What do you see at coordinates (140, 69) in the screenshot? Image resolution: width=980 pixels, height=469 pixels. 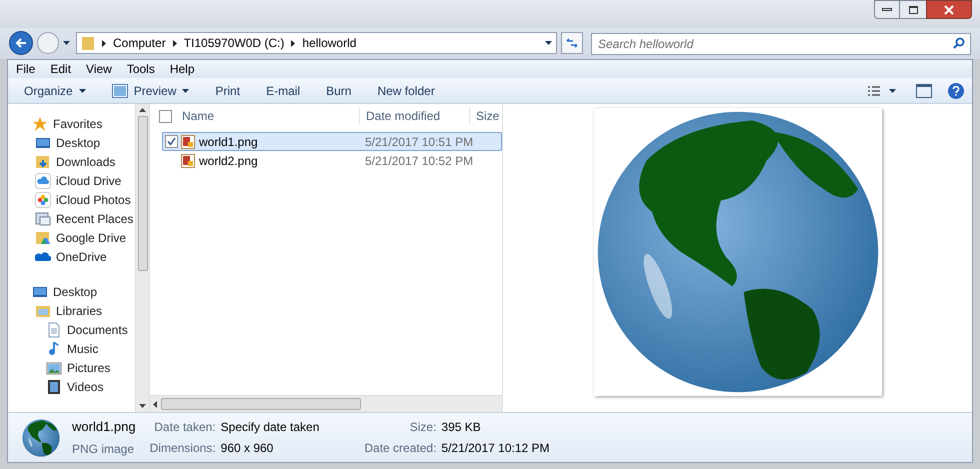 I see `menu-item: Tools` at bounding box center [140, 69].